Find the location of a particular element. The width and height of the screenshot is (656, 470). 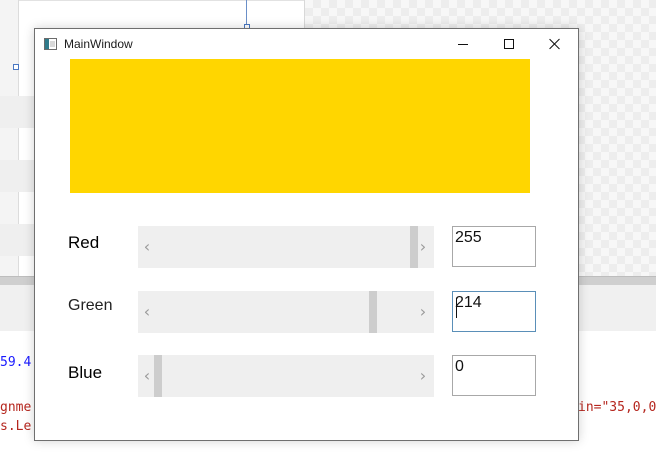

close-button is located at coordinates (555, 44).